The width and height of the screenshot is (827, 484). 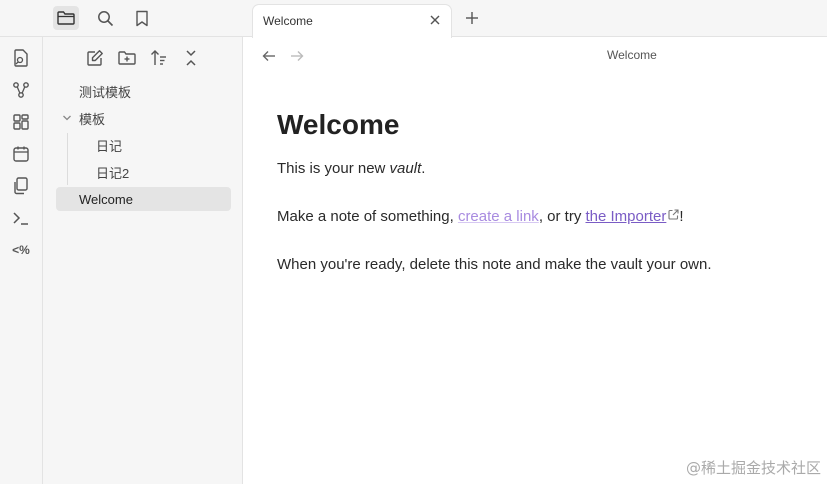 What do you see at coordinates (95, 58) in the screenshot?
I see `new-note-icon` at bounding box center [95, 58].